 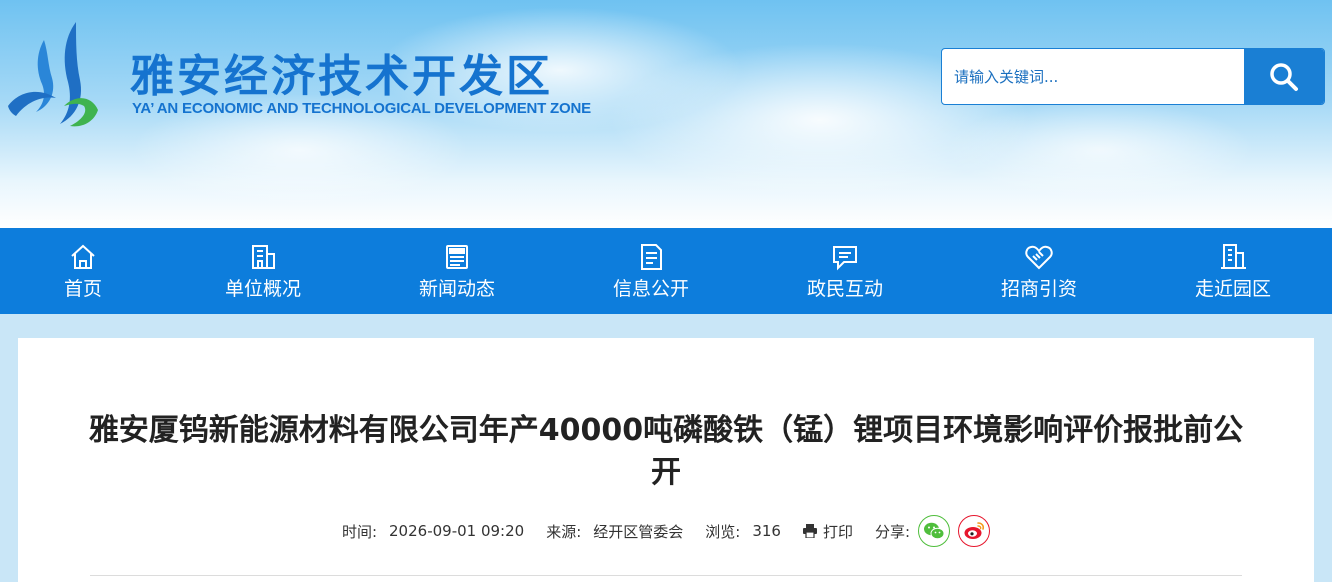 I want to click on nav-label: 单位概况, so click(x=262, y=288).